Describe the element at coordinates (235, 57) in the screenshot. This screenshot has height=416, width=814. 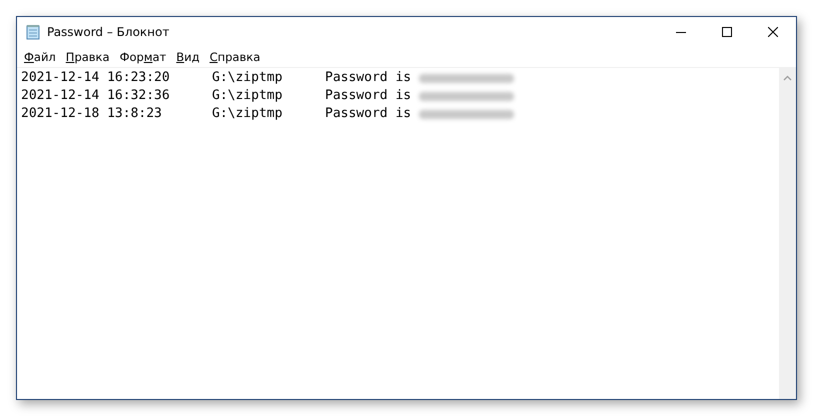
I see `menu-item: Справка` at that location.